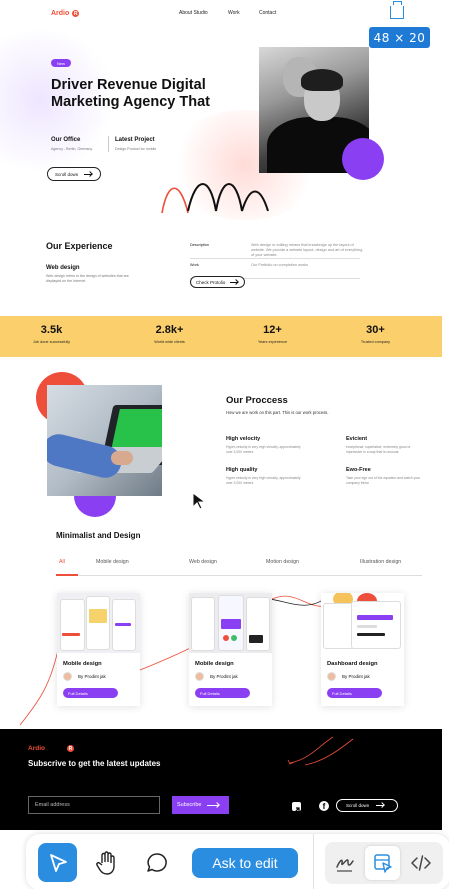 The image size is (449, 889). Describe the element at coordinates (94, 805) in the screenshot. I see `email-input: Email address` at that location.